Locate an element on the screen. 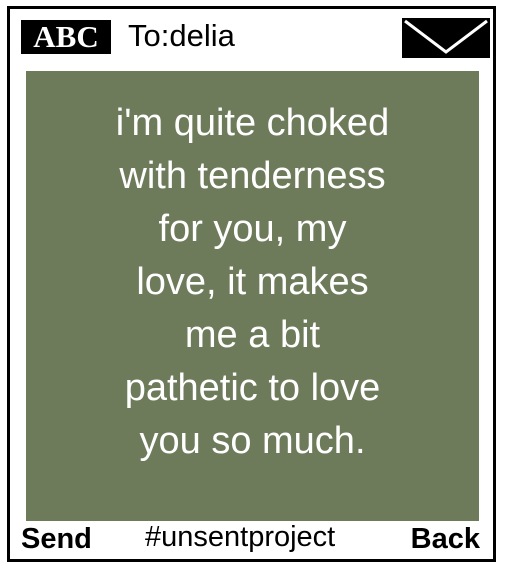 The height and width of the screenshot is (571, 507). envelope-icon is located at coordinates (446, 38).